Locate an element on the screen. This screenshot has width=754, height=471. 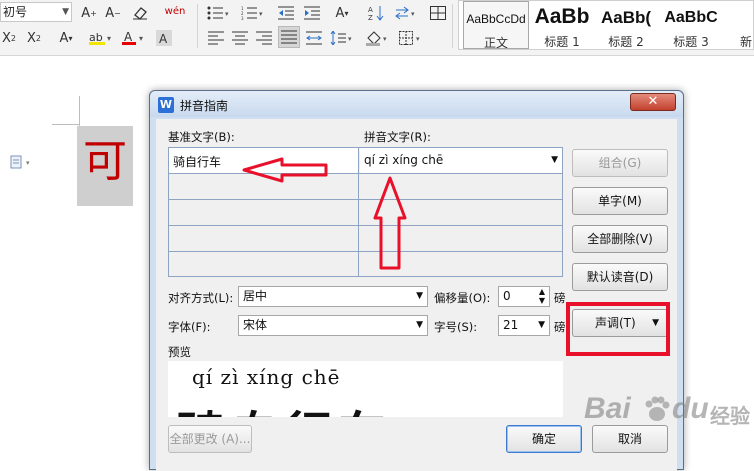
grow-font-icon: A + is located at coordinates (89, 13).